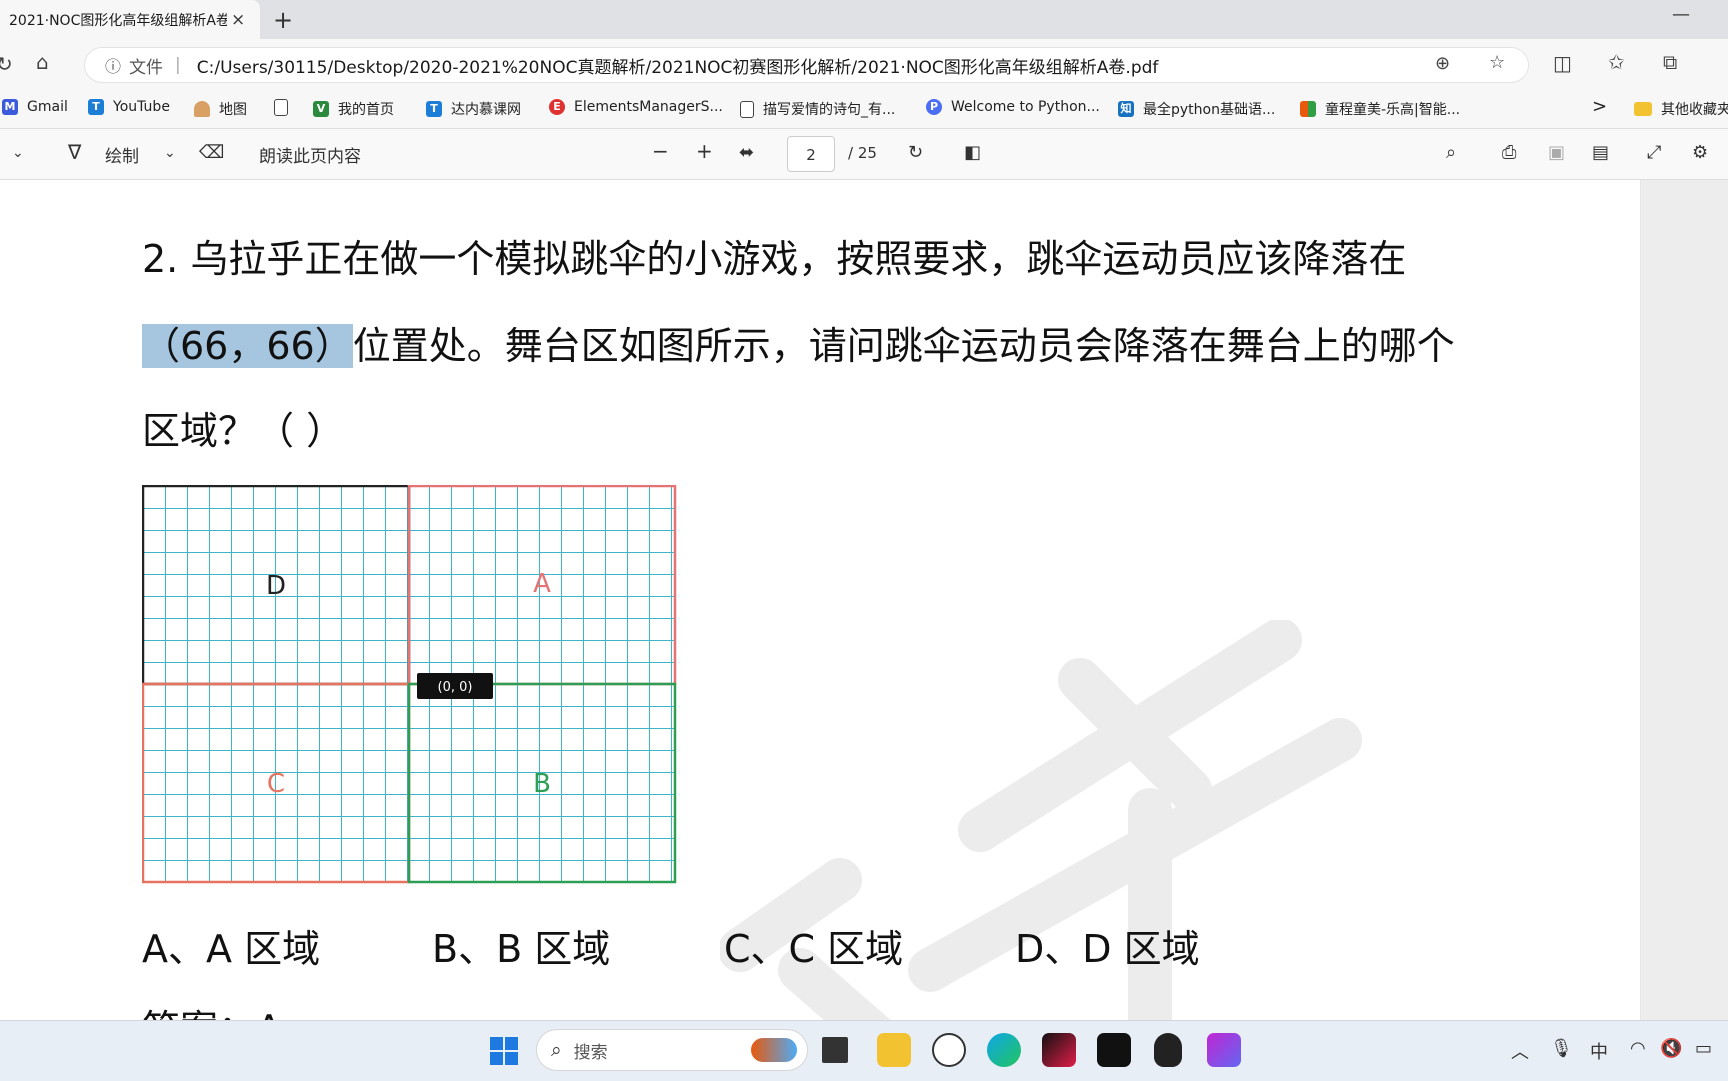 The width and height of the screenshot is (1728, 1081). I want to click on chevron-down-icon: ⌄, so click(18, 153).